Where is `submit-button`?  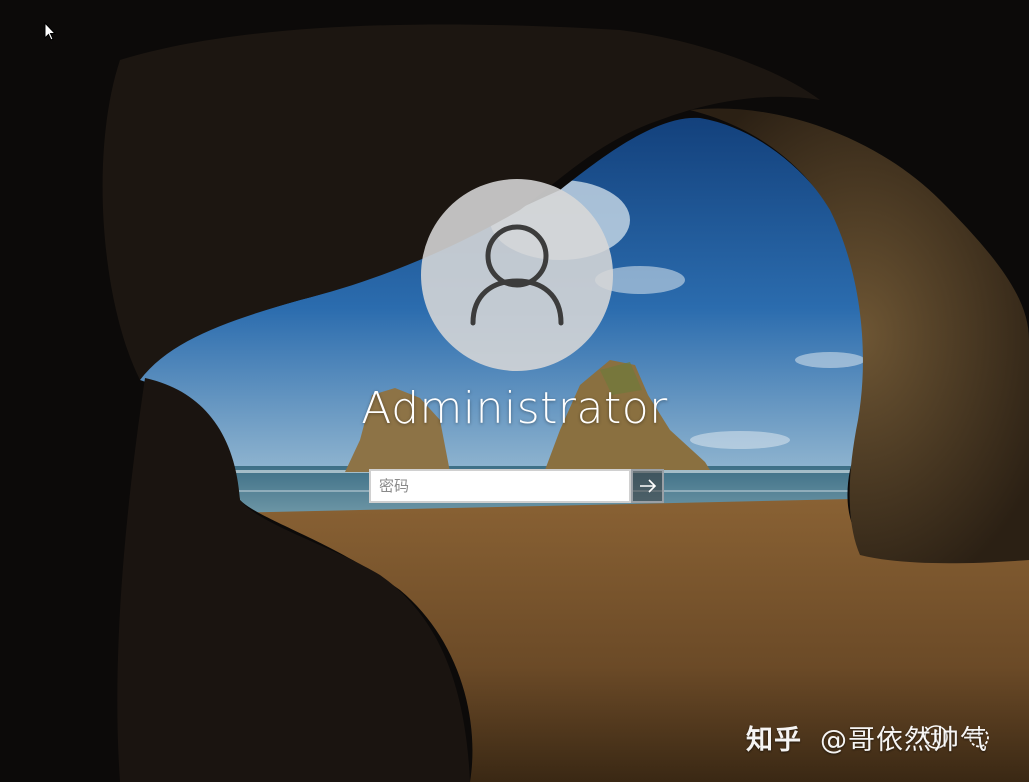 submit-button is located at coordinates (647, 486).